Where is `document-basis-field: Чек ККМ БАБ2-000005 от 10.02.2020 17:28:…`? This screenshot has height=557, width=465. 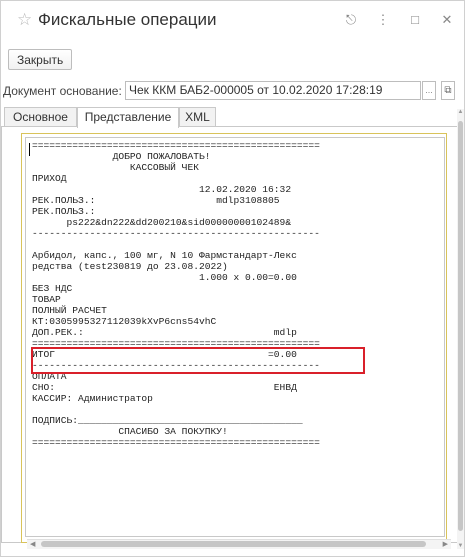
document-basis-field: Чек ККМ БАБ2-000005 от 10.02.2020 17:28:… is located at coordinates (273, 90).